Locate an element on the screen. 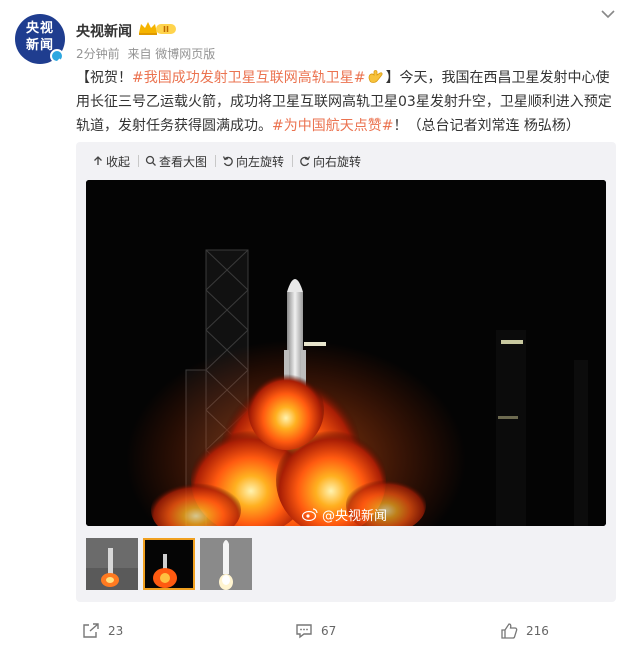  like-button: 216 is located at coordinates (524, 631).